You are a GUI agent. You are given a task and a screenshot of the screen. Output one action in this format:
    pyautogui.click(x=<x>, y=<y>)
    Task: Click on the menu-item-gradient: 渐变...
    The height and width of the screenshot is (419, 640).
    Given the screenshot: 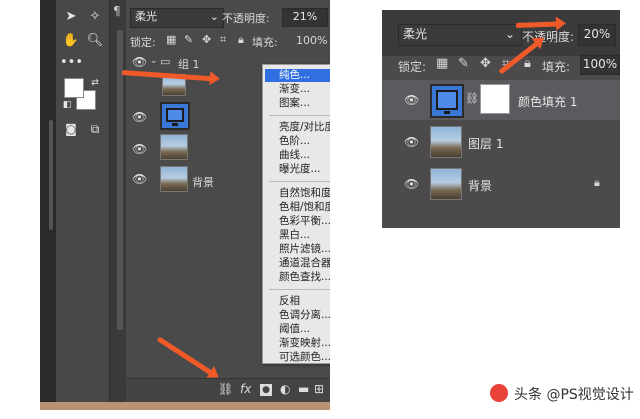 What is the action you would take?
    pyautogui.click(x=294, y=89)
    